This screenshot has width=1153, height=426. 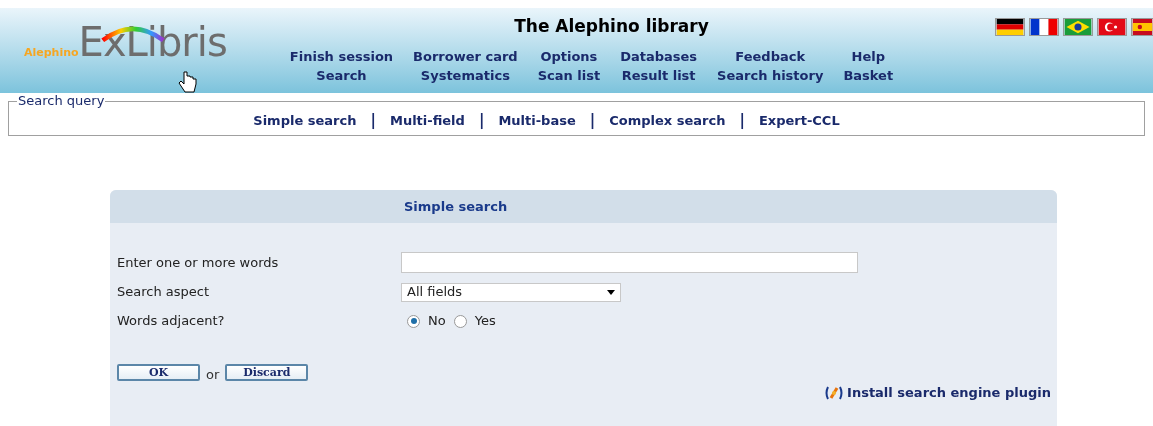 I want to click on spanish-flag-icon, so click(x=1142, y=27).